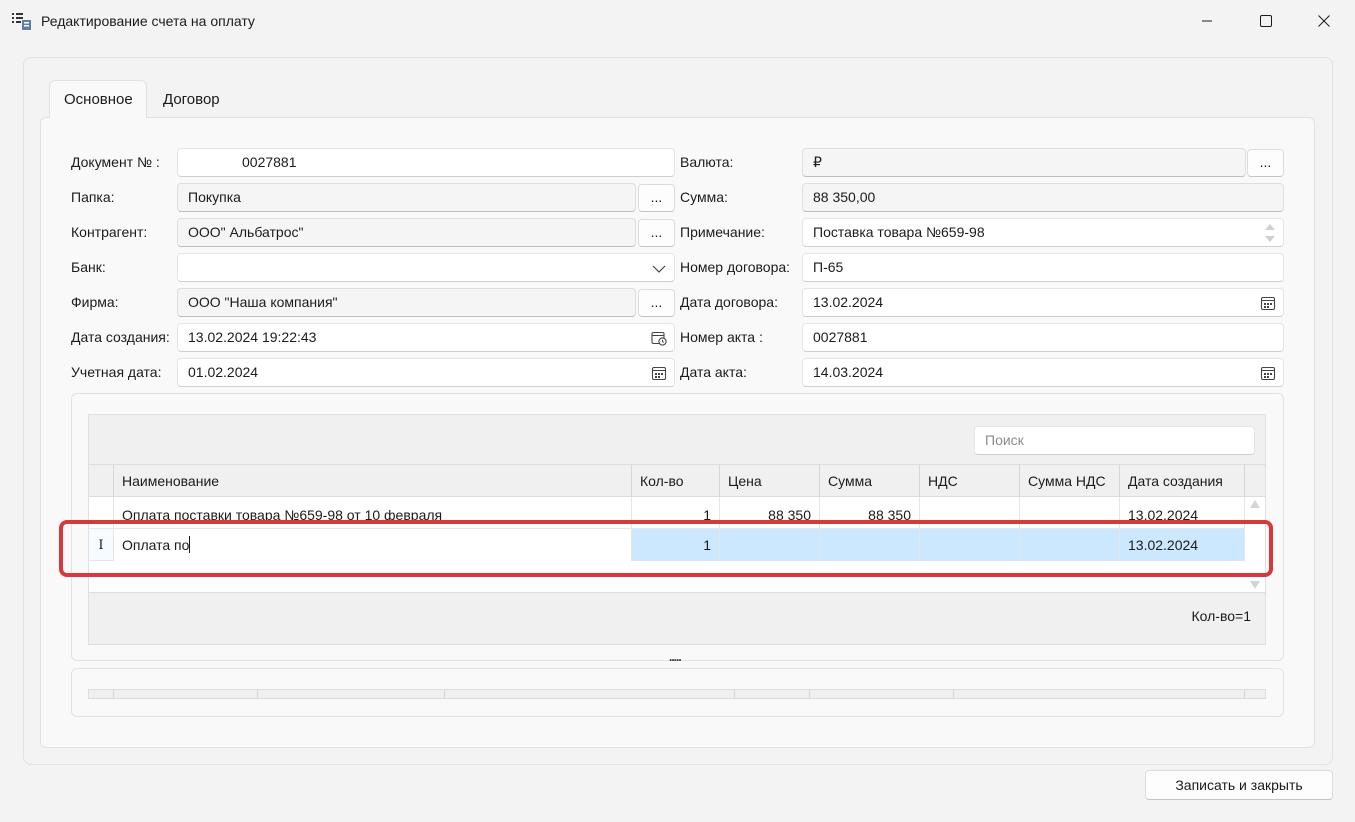 The image size is (1355, 822). Describe the element at coordinates (729, 302) in the screenshot. I see `contract-date-label: Дата договора:` at that location.